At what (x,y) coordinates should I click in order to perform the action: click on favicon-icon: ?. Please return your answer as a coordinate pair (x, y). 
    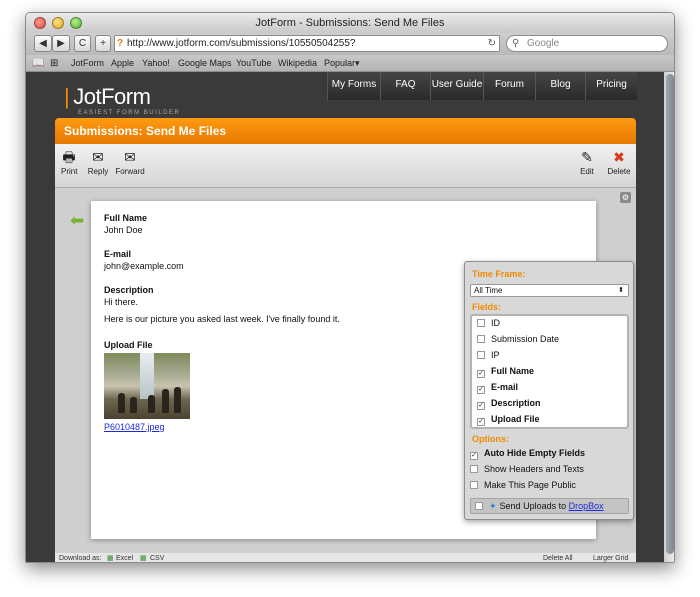
    Looking at the image, I should click on (120, 43).